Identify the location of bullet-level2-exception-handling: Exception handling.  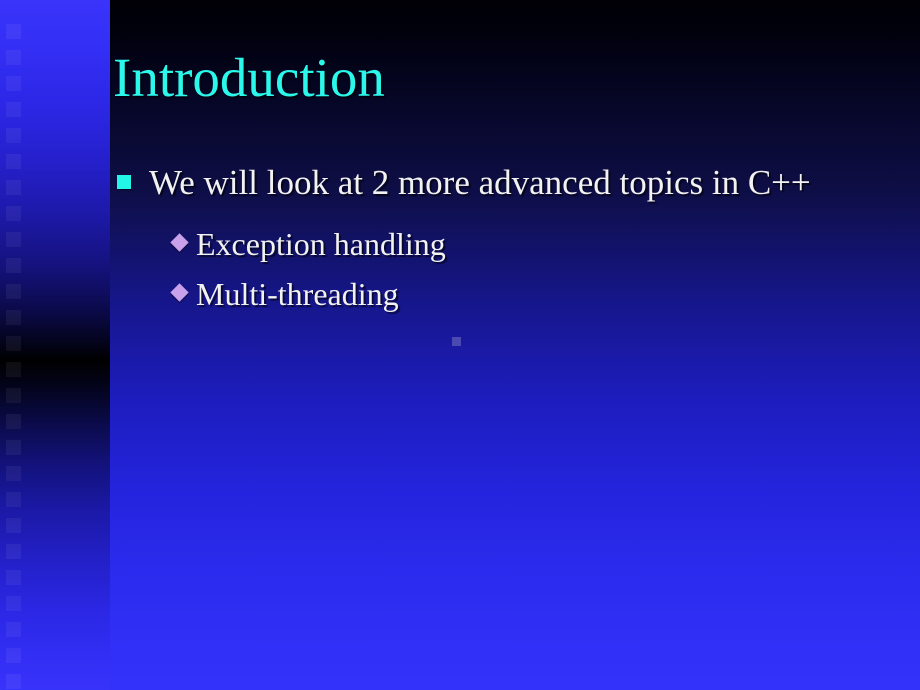
(513, 244).